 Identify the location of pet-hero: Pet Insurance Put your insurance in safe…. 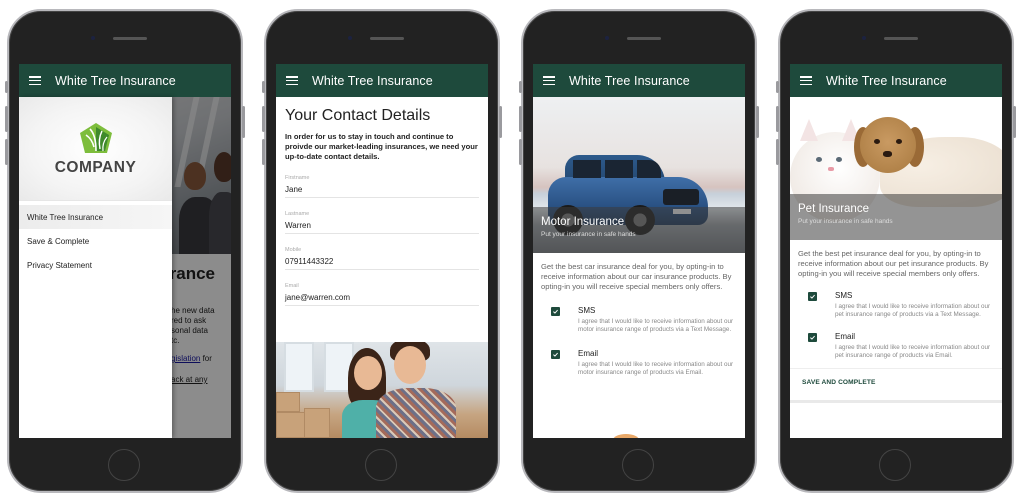
(896, 168).